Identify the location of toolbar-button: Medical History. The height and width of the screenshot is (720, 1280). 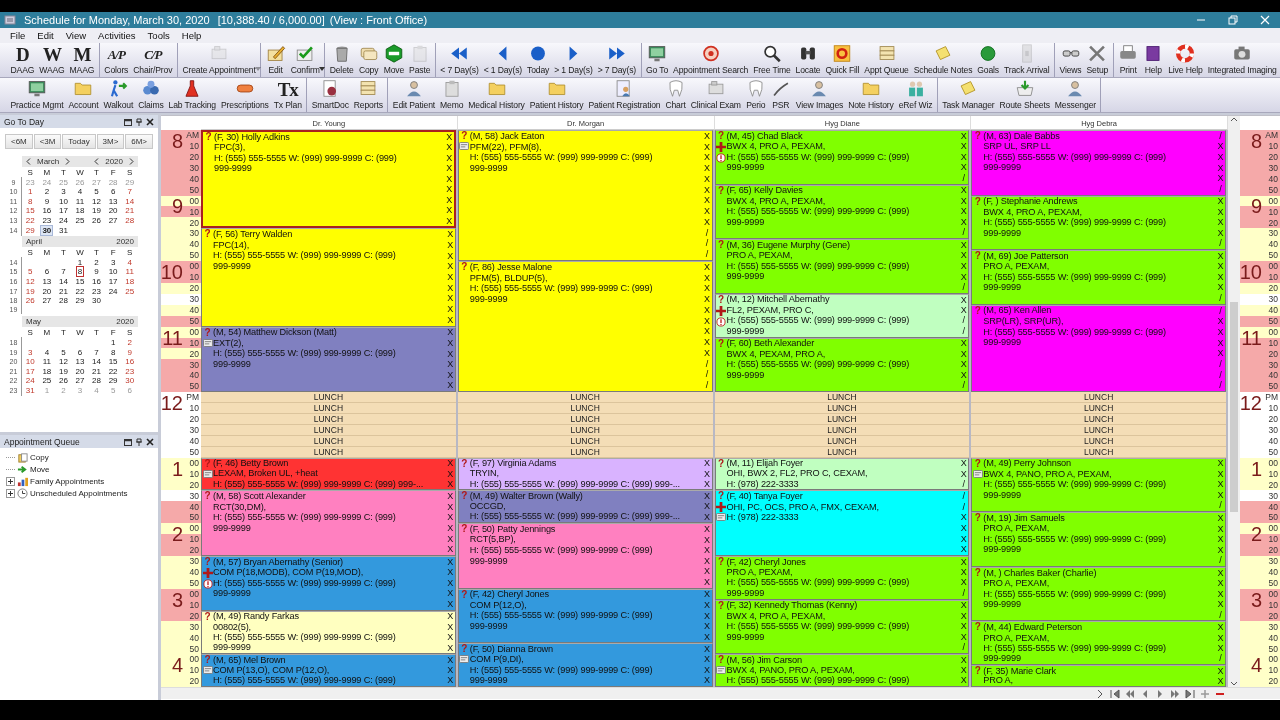
(496, 95).